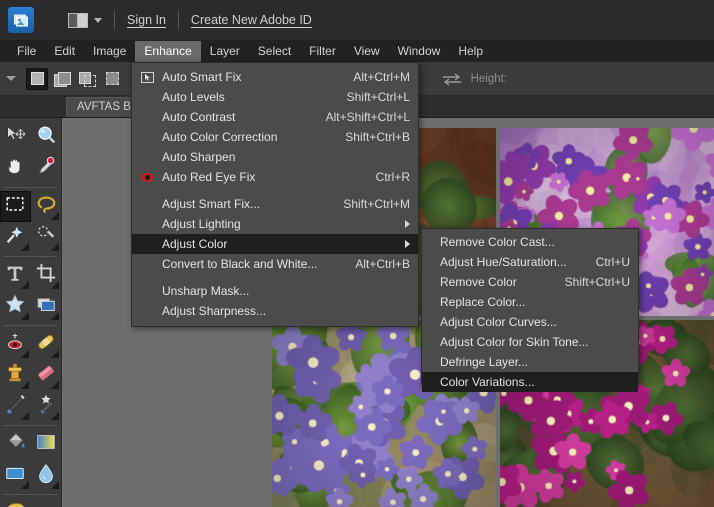  What do you see at coordinates (275, 77) in the screenshot?
I see `menu-item-auto-smart-fix: Auto Smart Fix Alt+Ctrl+M` at bounding box center [275, 77].